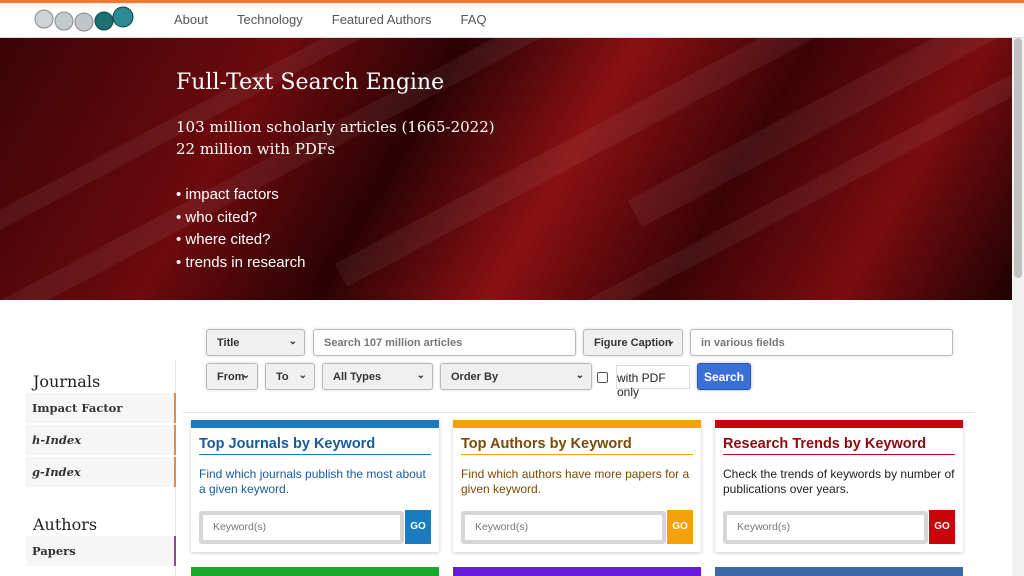  What do you see at coordinates (839, 445) in the screenshot?
I see `card-title: Research Trends by Keyword` at bounding box center [839, 445].